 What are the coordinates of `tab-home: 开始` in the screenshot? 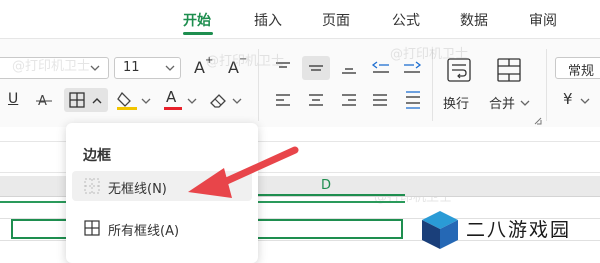 It's located at (197, 20).